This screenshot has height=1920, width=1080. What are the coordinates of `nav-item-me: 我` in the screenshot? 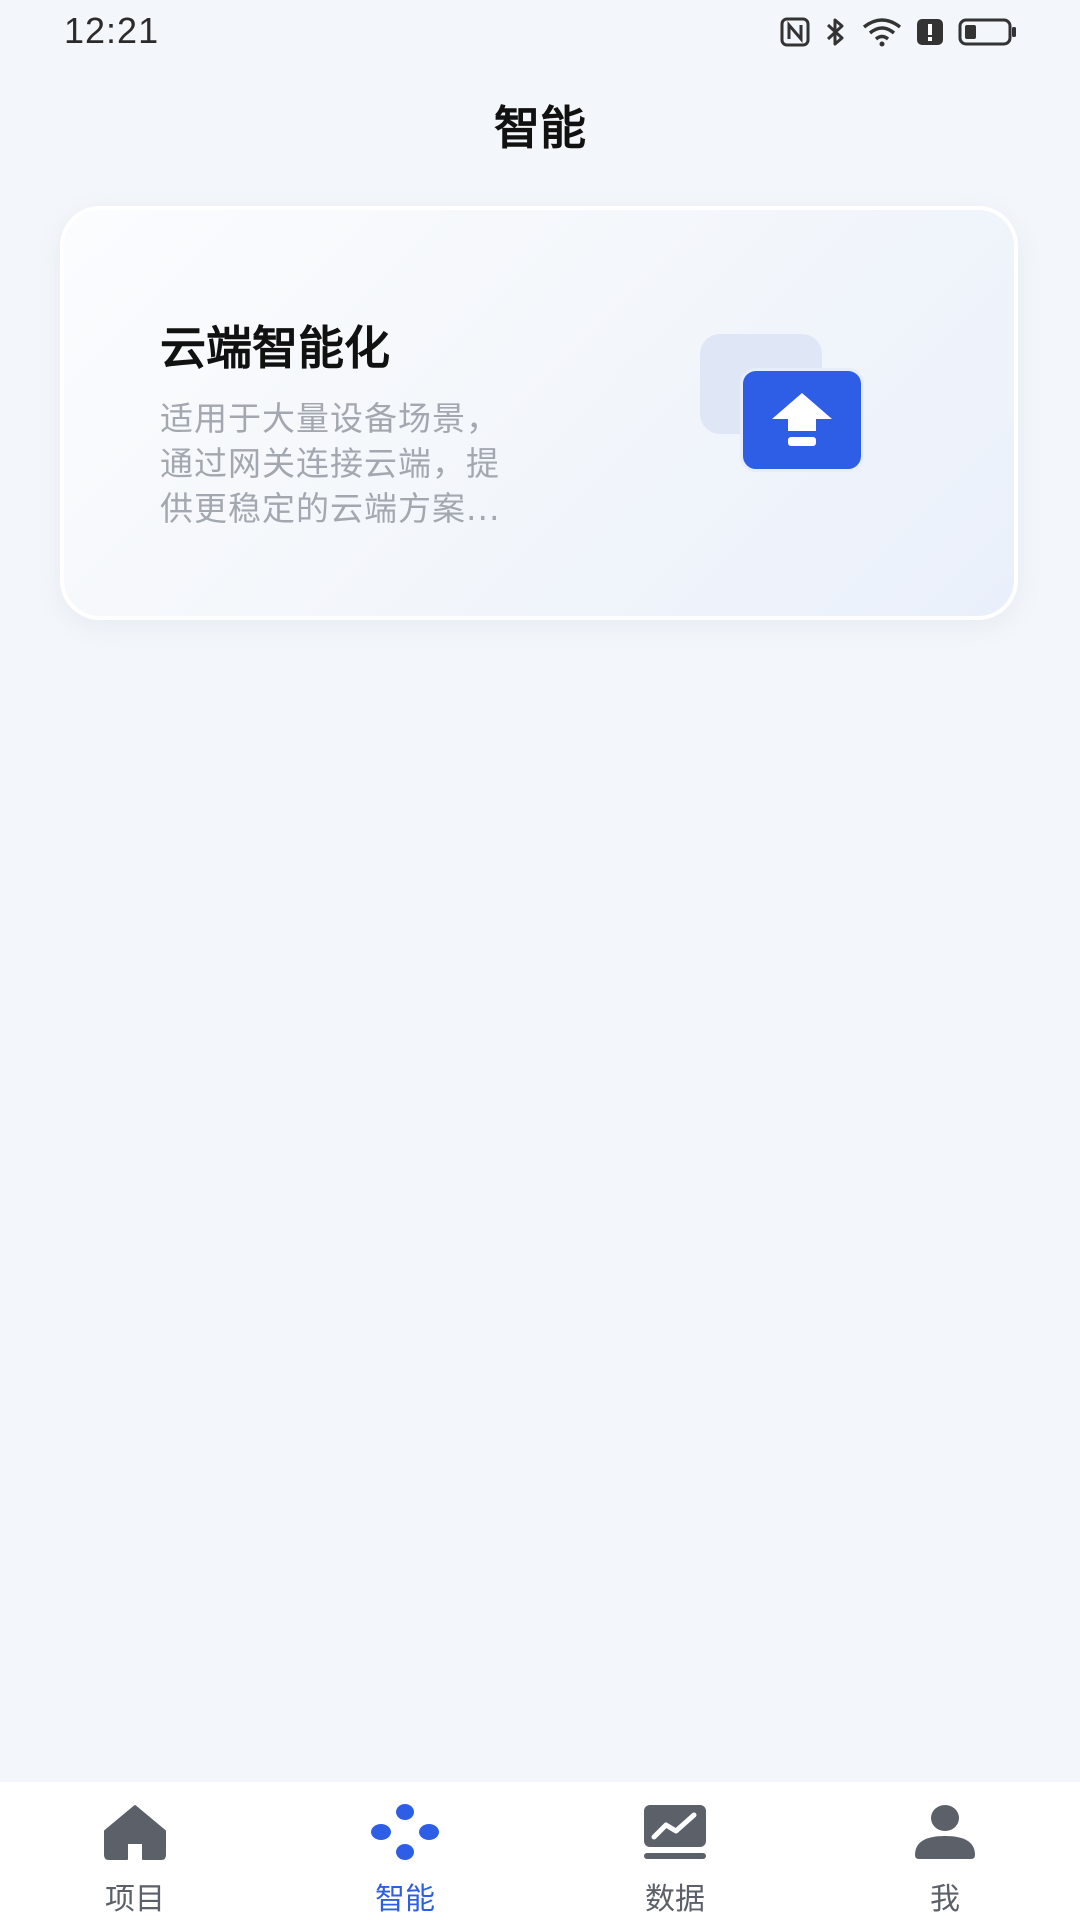 It's located at (945, 1851).